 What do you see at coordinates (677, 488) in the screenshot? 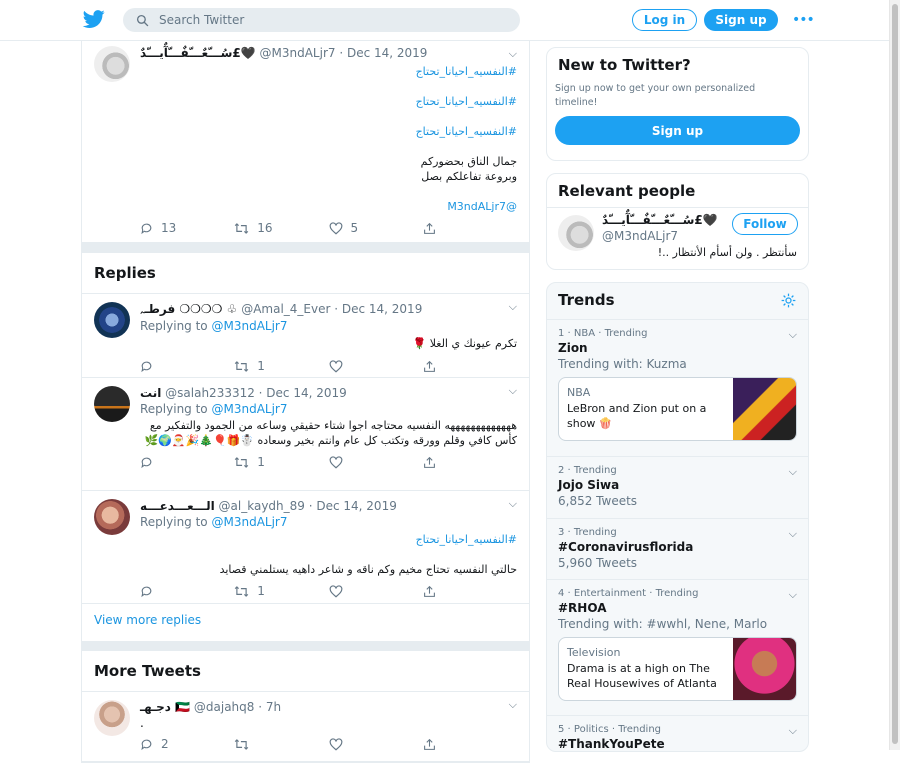
I see `trend-item: 2 · Trending ⌵ Jojo Siwa 6,852 Tweets` at bounding box center [677, 488].